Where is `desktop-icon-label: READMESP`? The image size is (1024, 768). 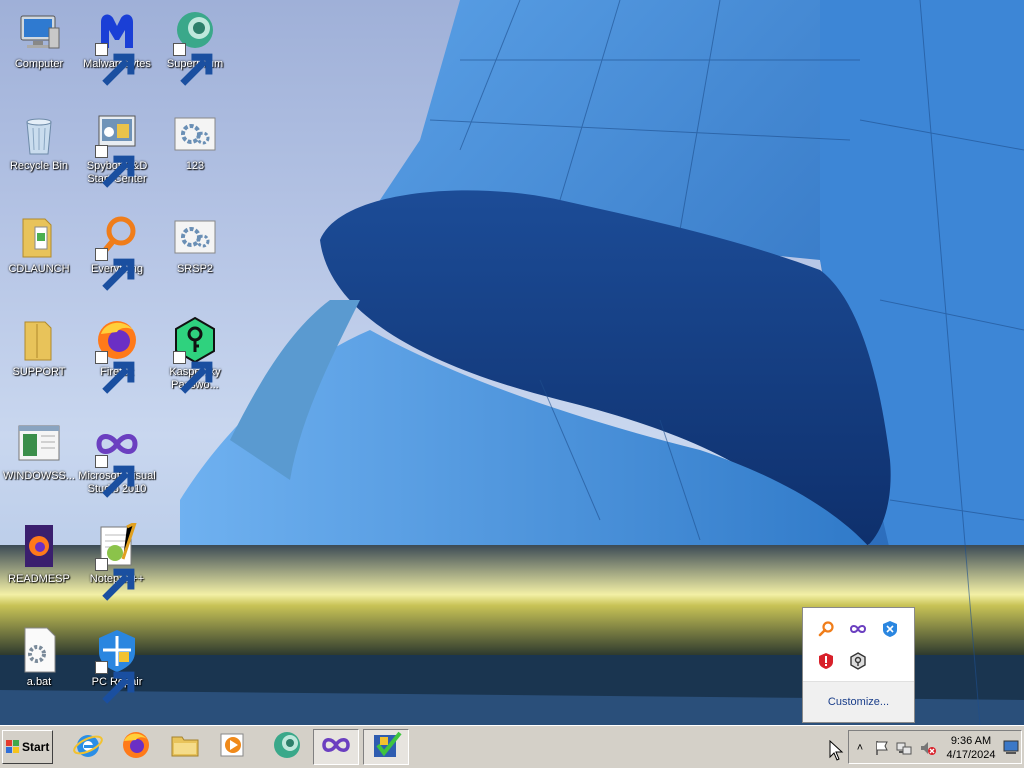 desktop-icon-label: READMESP is located at coordinates (39, 579).